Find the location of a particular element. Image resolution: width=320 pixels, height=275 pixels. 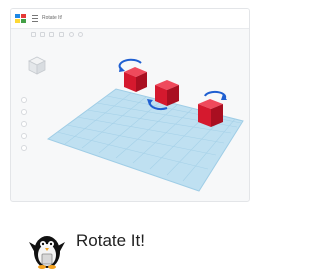

perspective-icon is located at coordinates (24, 148).